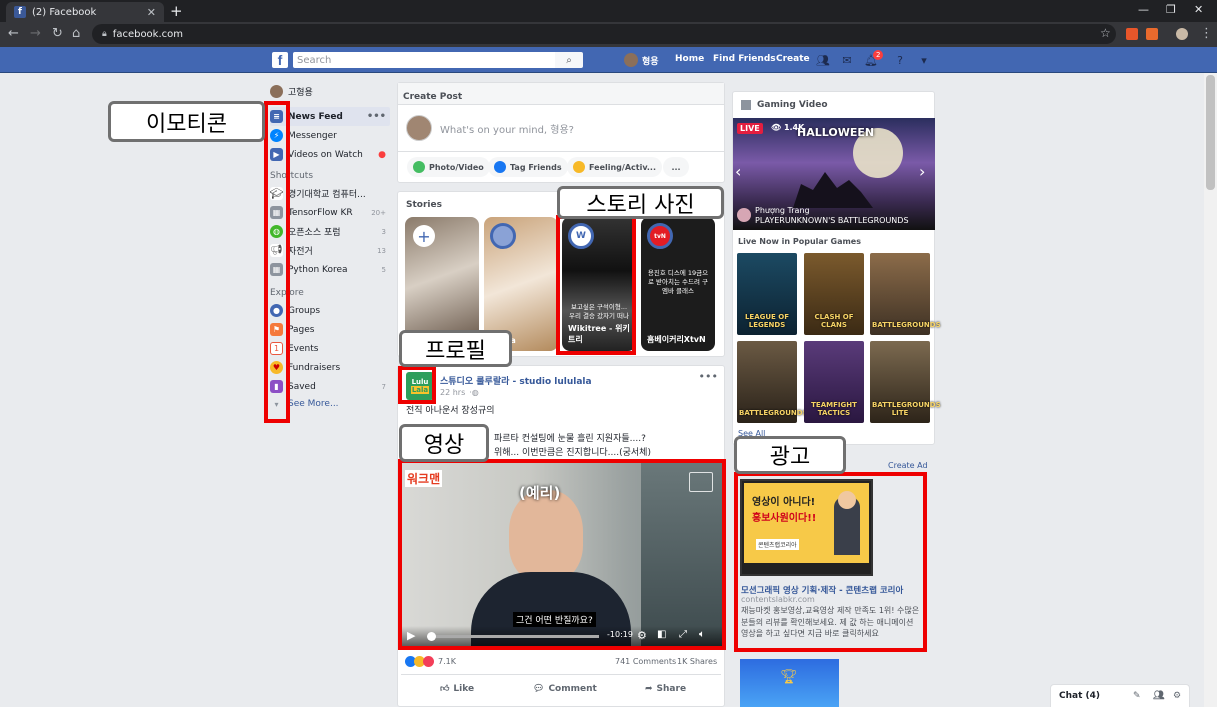  What do you see at coordinates (834, 382) in the screenshot?
I see `game-thumbnail: TEAMFIGHT TACTICS` at bounding box center [834, 382].